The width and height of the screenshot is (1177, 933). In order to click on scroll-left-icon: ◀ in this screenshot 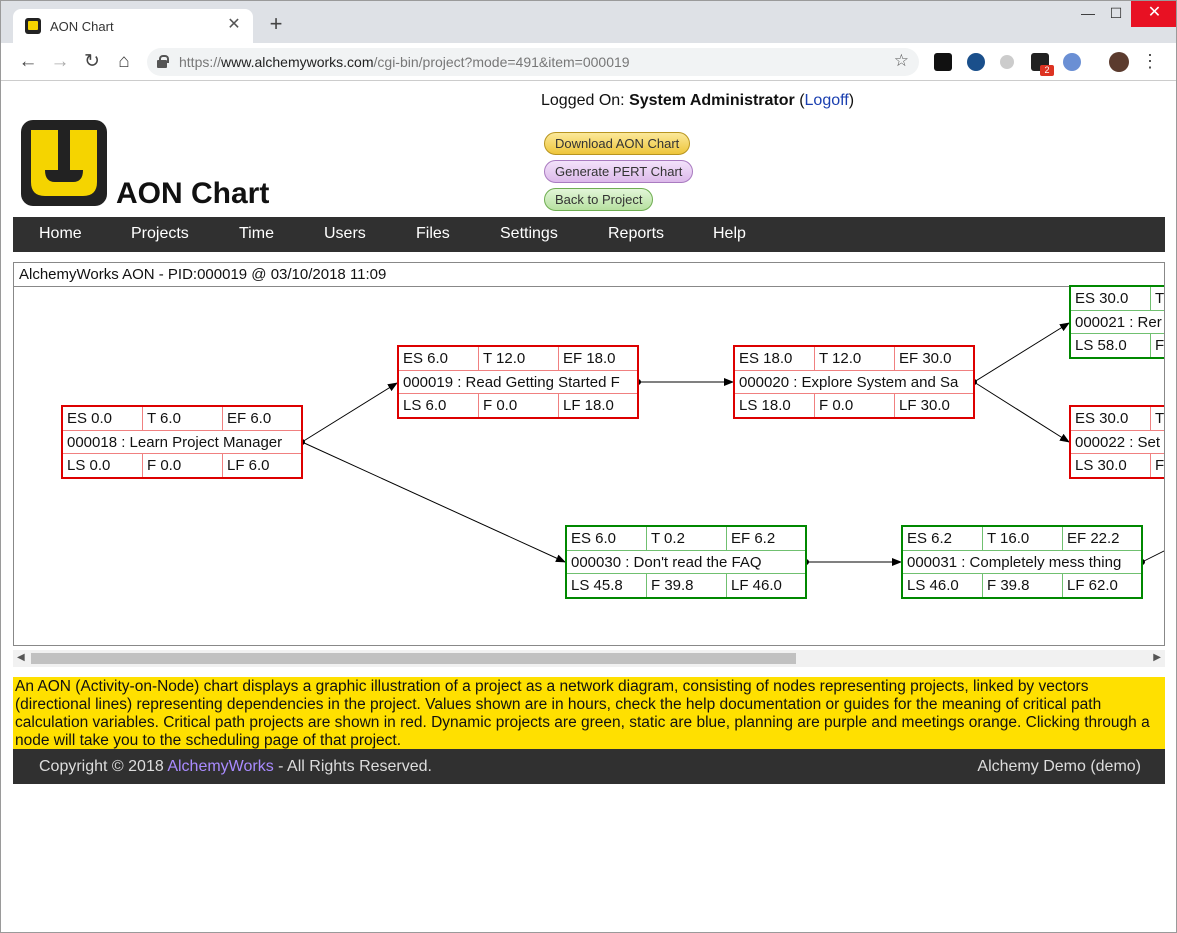, I will do `click(21, 657)`.